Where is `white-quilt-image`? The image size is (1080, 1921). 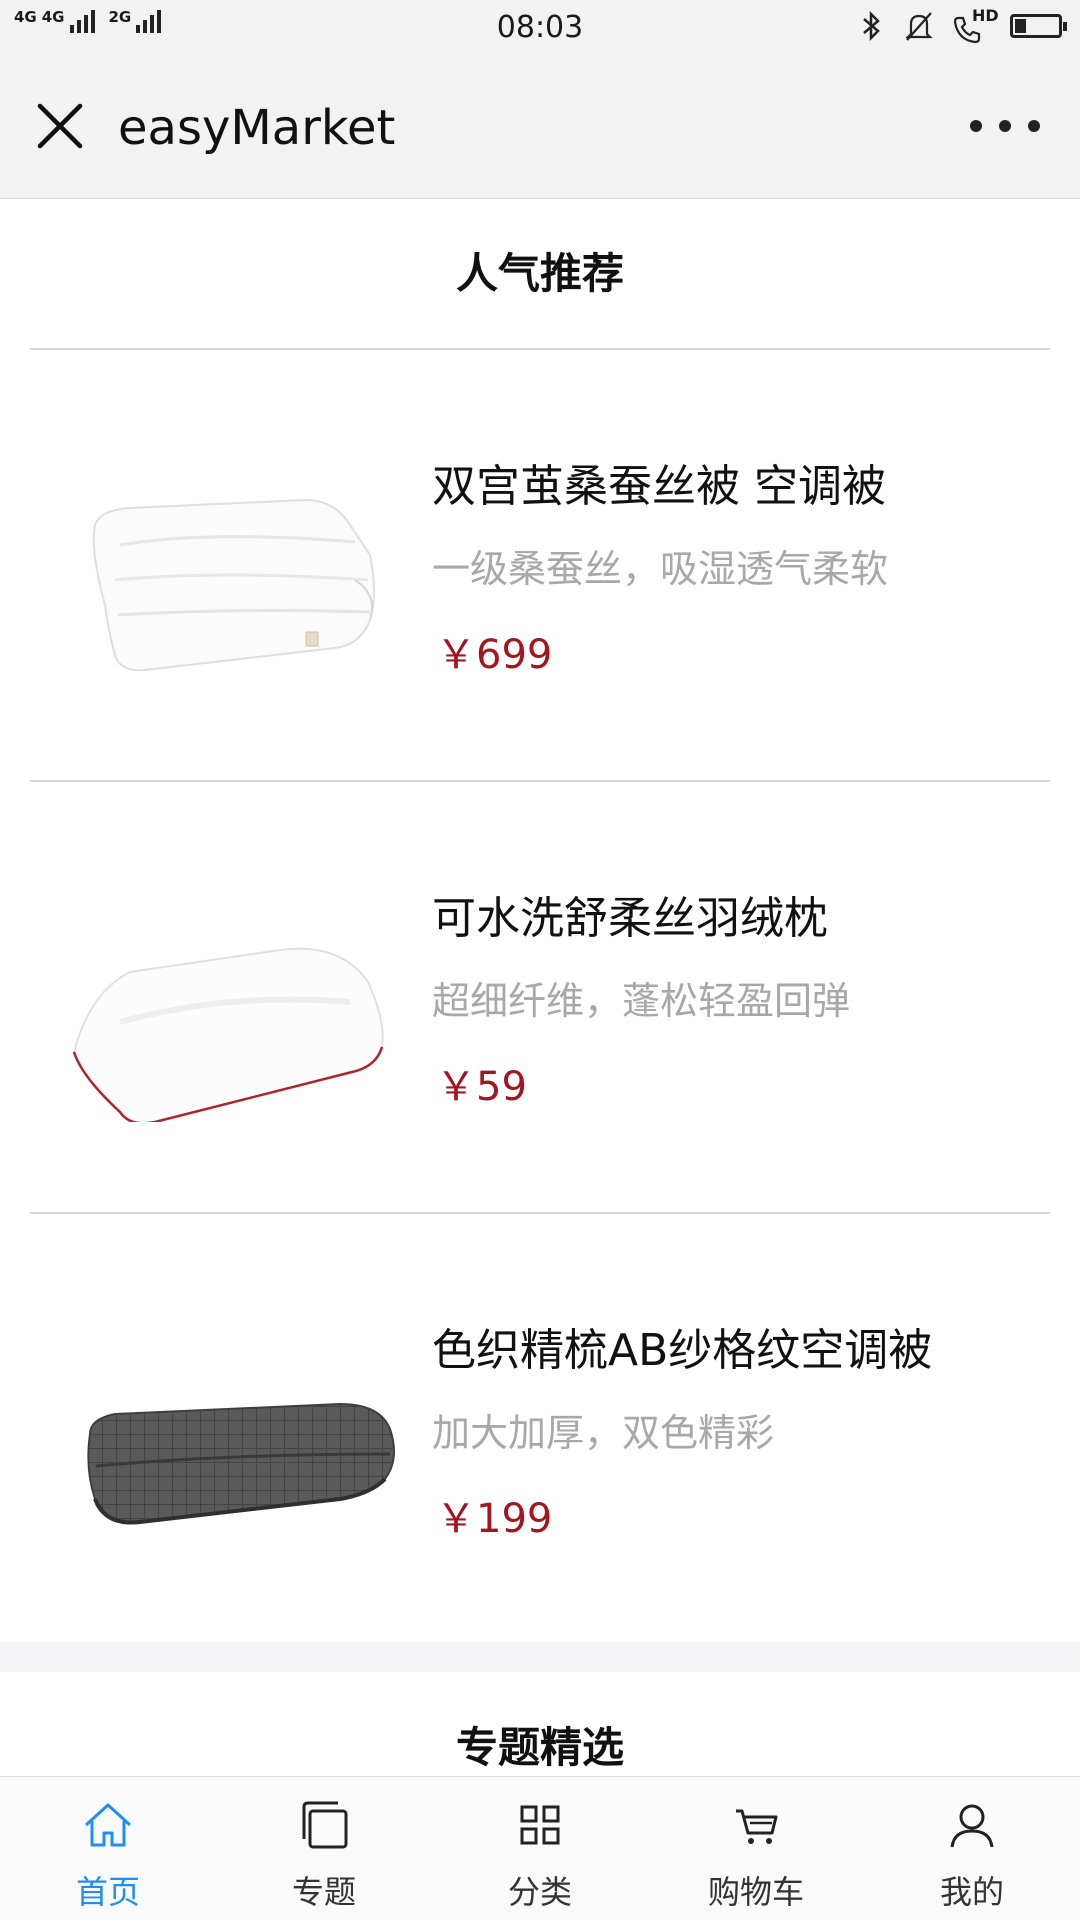
white-quilt-image is located at coordinates (233, 585).